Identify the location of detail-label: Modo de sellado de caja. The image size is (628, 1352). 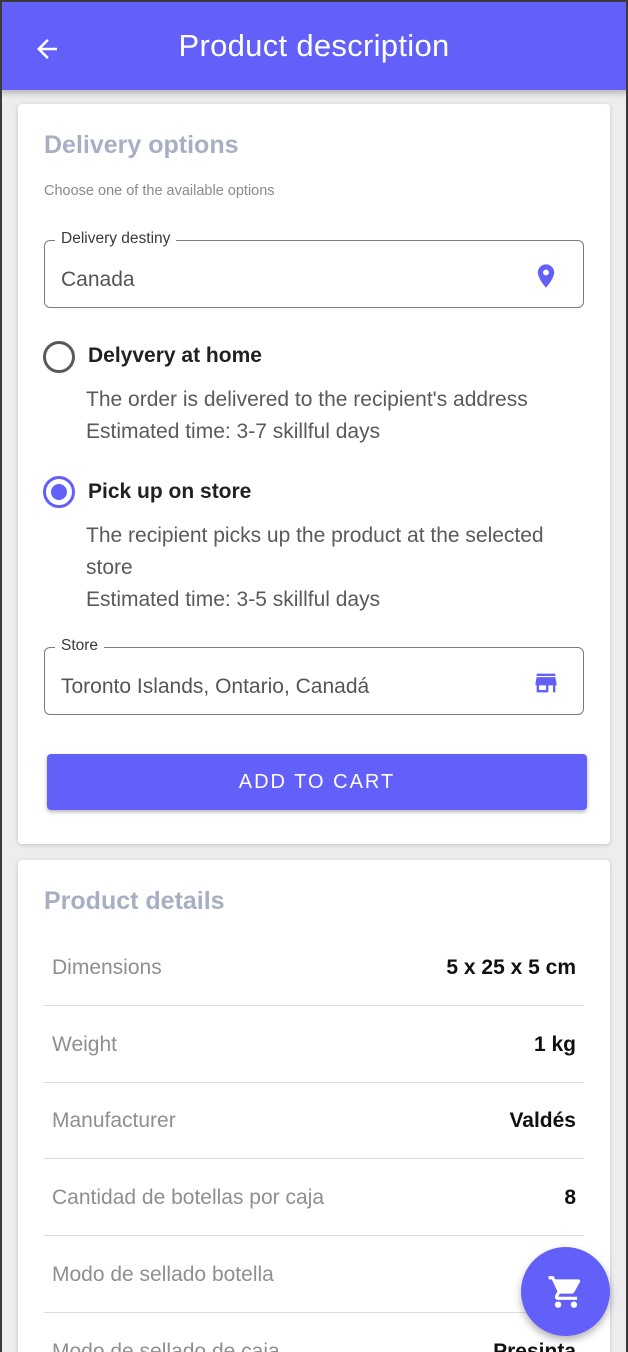
(166, 1346).